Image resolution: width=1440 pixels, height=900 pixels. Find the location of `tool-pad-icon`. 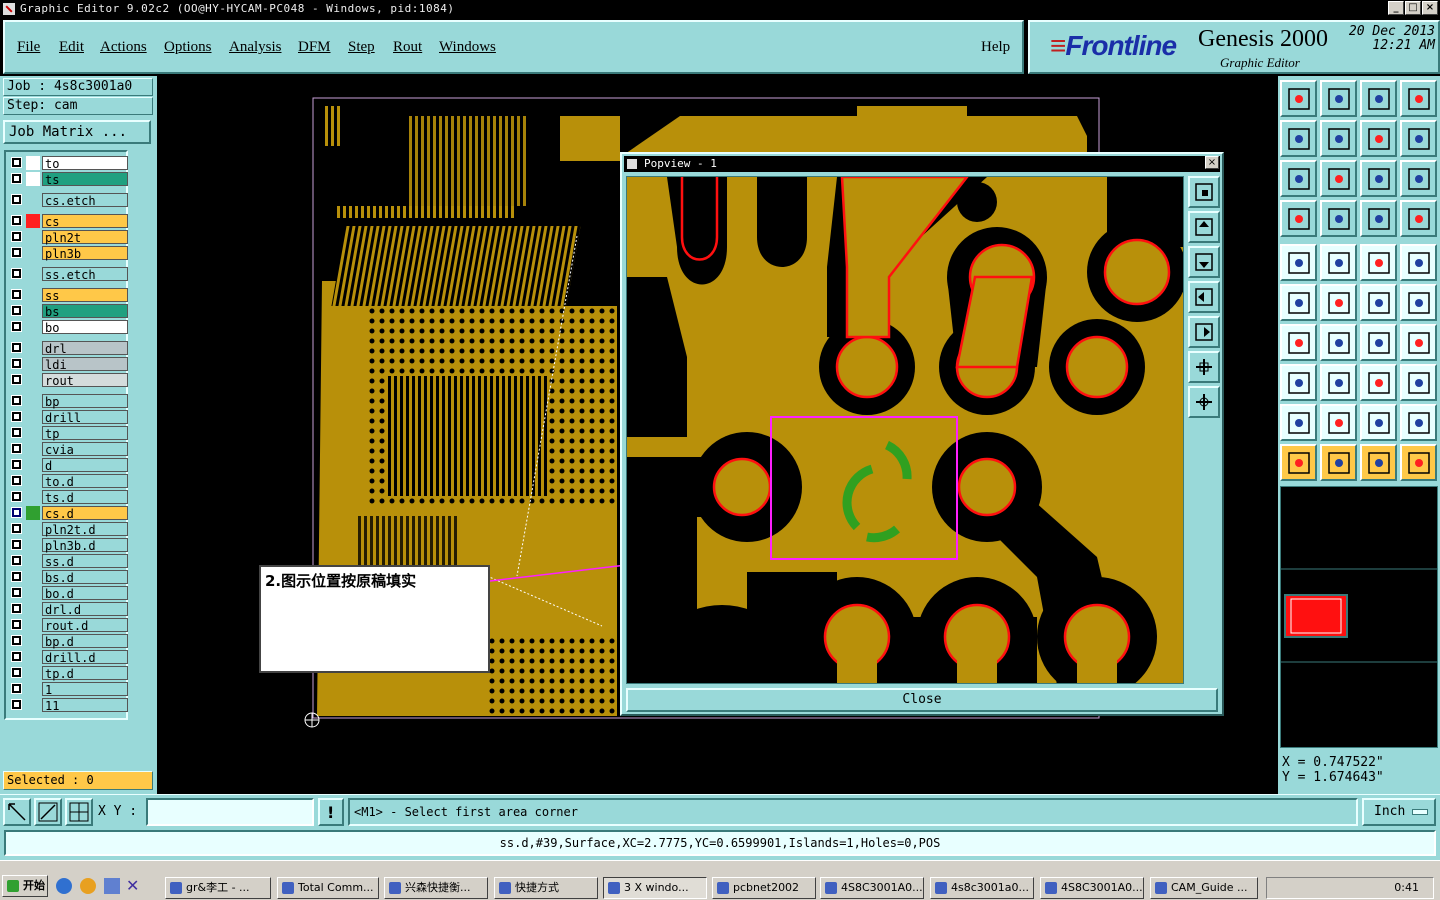

tool-pad-icon is located at coordinates (1418, 262).